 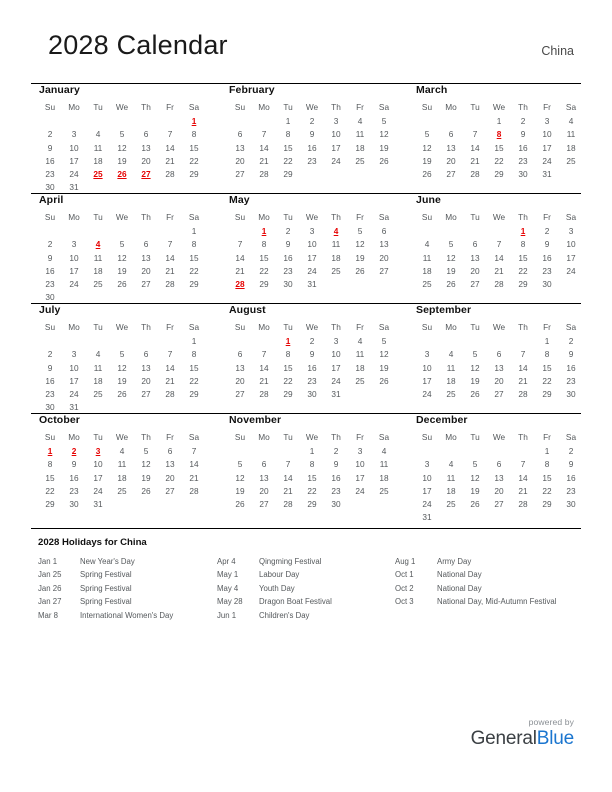 What do you see at coordinates (499, 438) in the screenshot?
I see `weekday-header-row: Su Mo Tu We Th Fr Sa` at bounding box center [499, 438].